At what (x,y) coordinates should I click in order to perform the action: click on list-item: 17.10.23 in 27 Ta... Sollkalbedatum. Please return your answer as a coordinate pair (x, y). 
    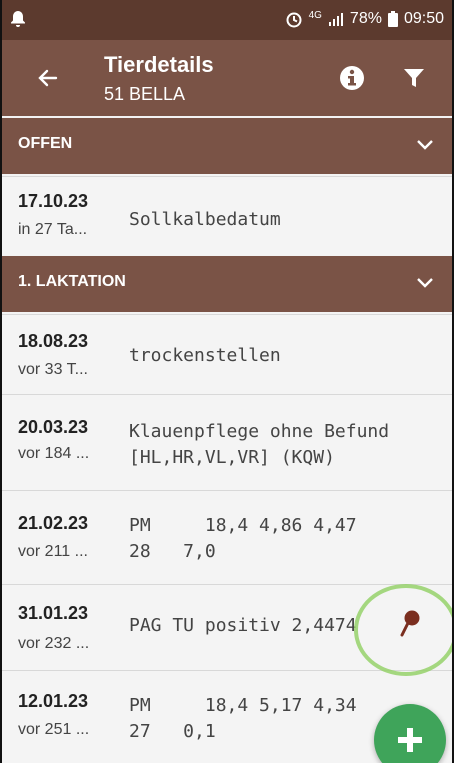
    Looking at the image, I should click on (227, 215).